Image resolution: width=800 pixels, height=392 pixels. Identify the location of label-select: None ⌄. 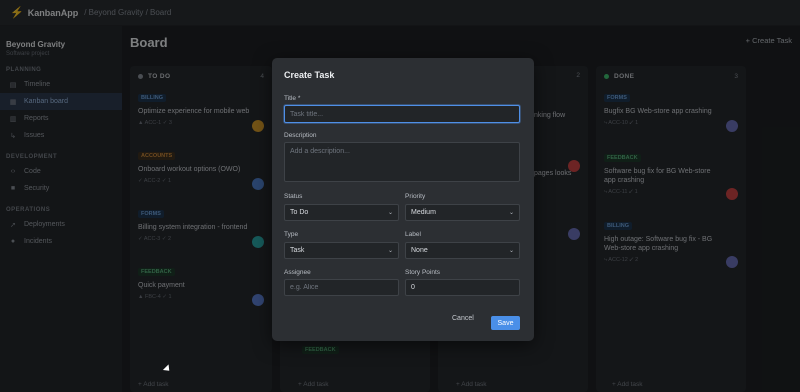
(462, 250).